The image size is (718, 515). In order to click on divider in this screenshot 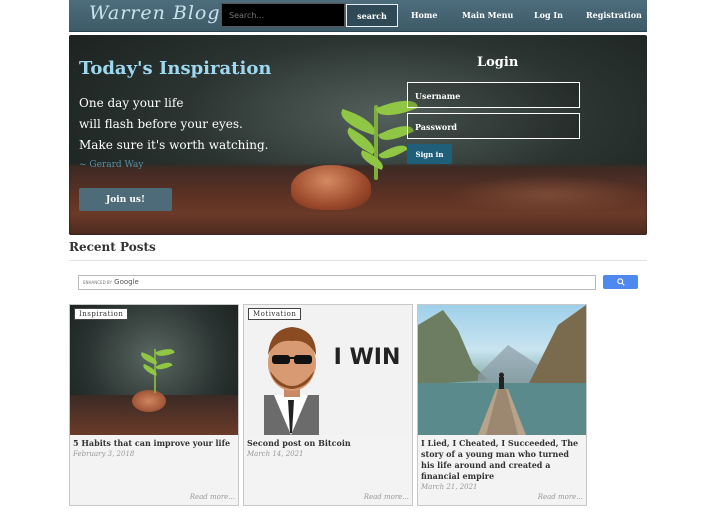, I will do `click(358, 260)`.